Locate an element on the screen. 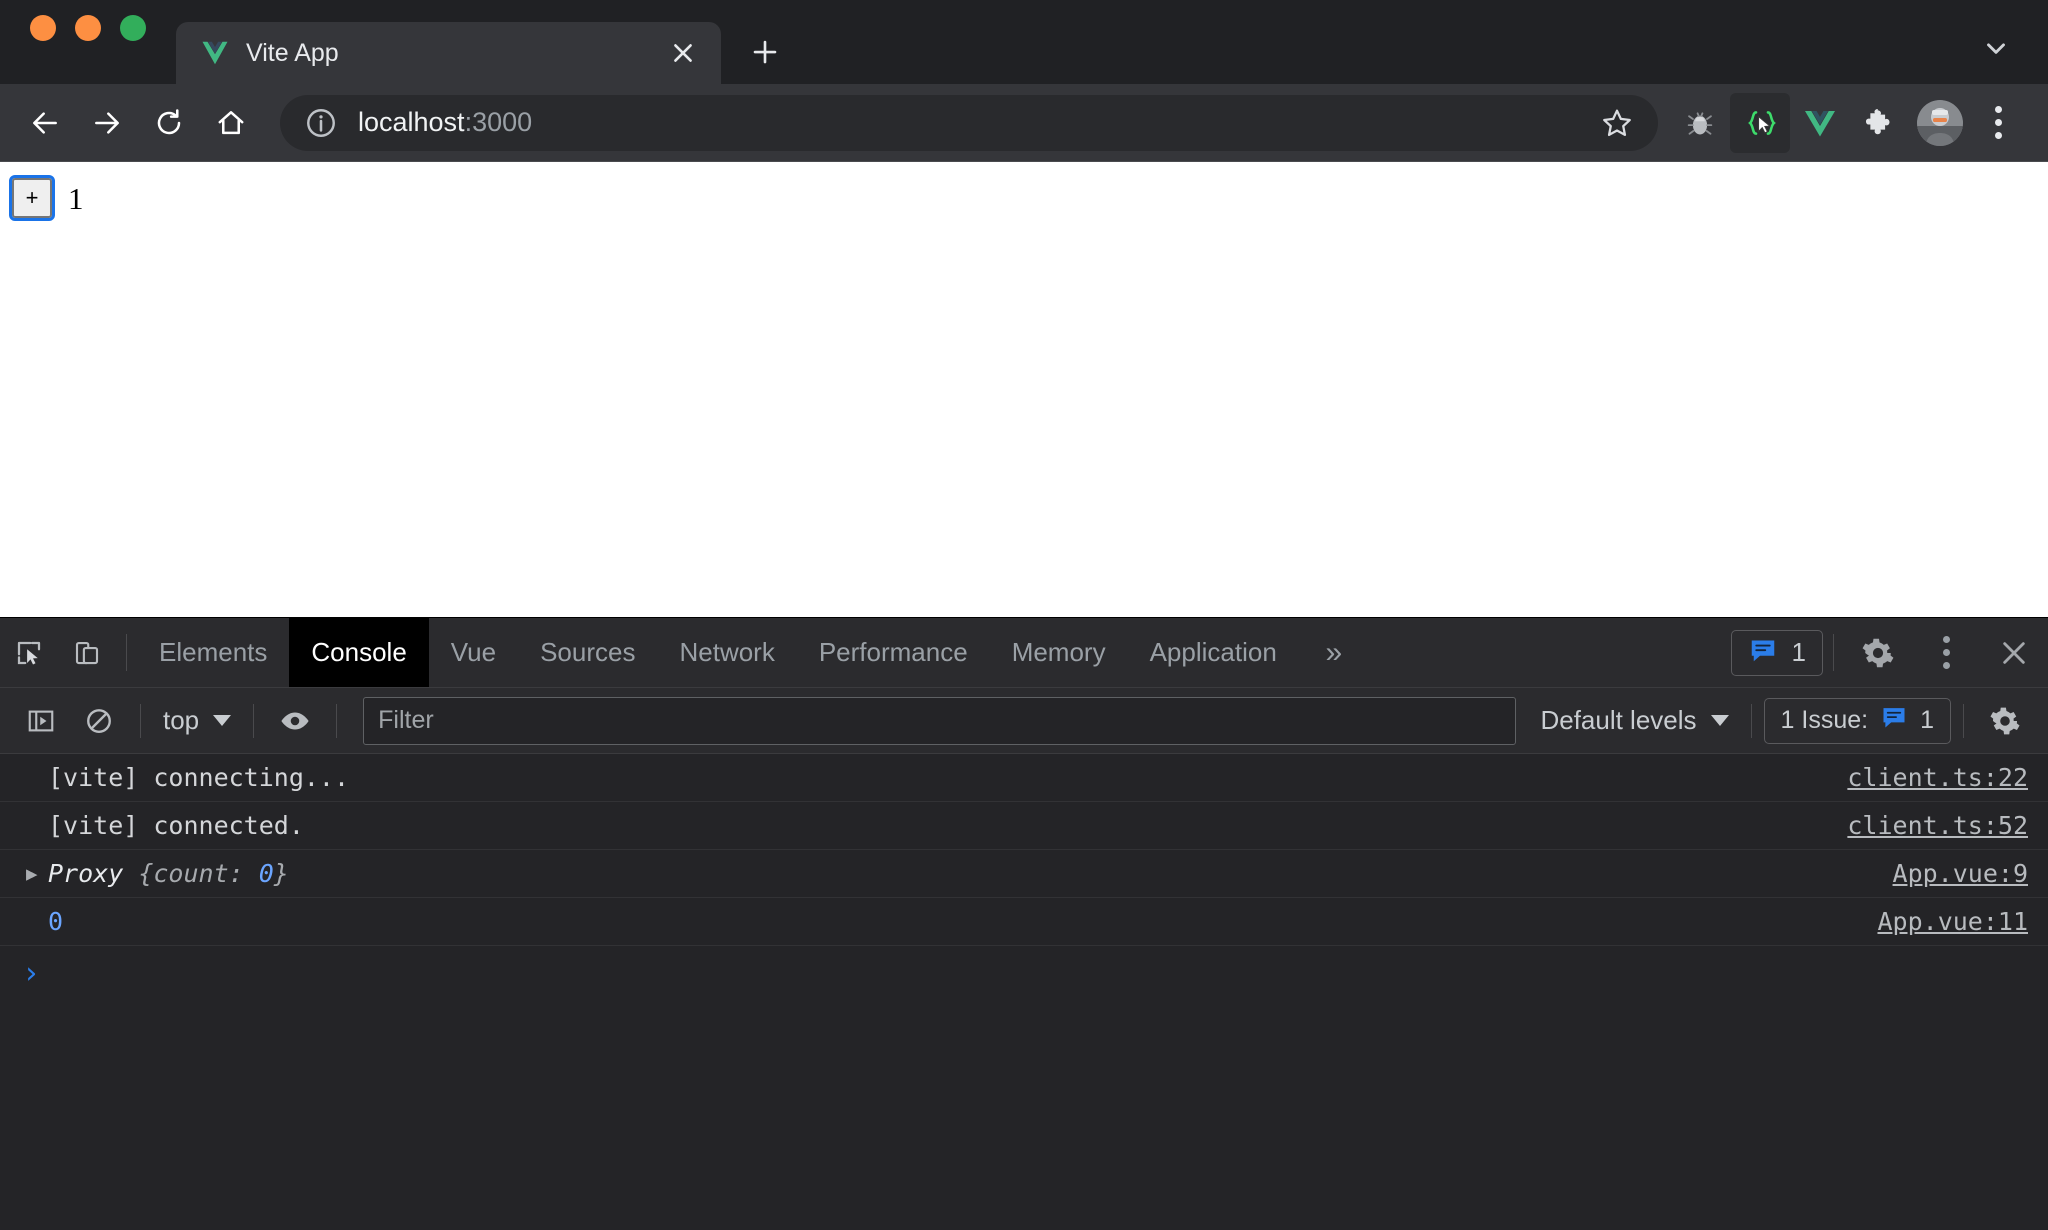  bug-icon is located at coordinates (1700, 123).